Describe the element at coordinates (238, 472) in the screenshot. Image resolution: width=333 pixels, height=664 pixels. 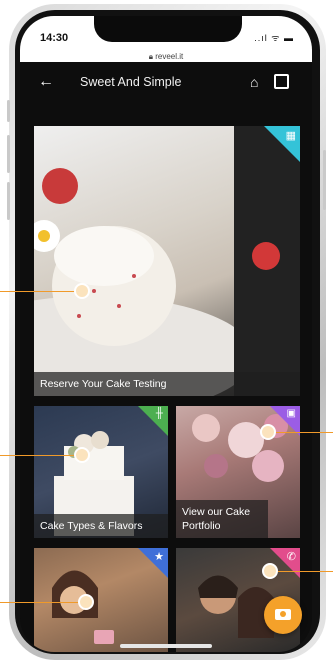
I see `tile-cake-portfolio: ▣ View our Cake Portfolio` at that location.